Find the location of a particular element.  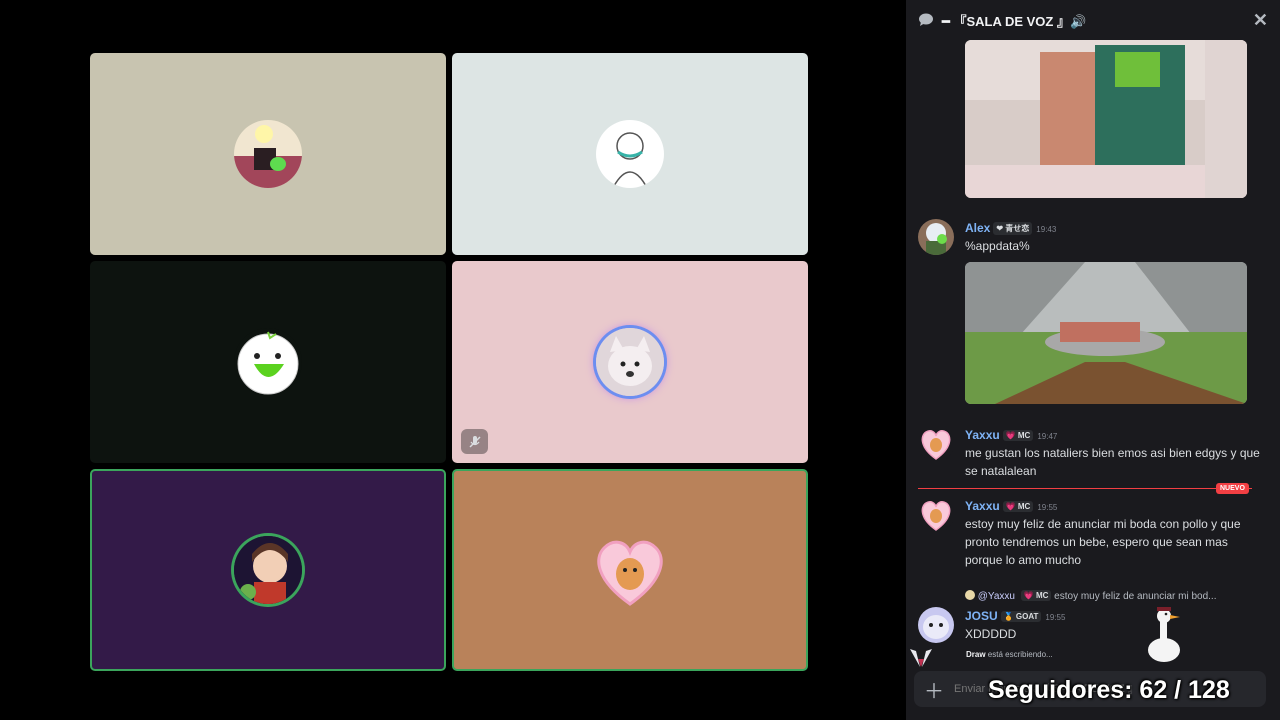

new-badge: NUEVO is located at coordinates (1232, 488).